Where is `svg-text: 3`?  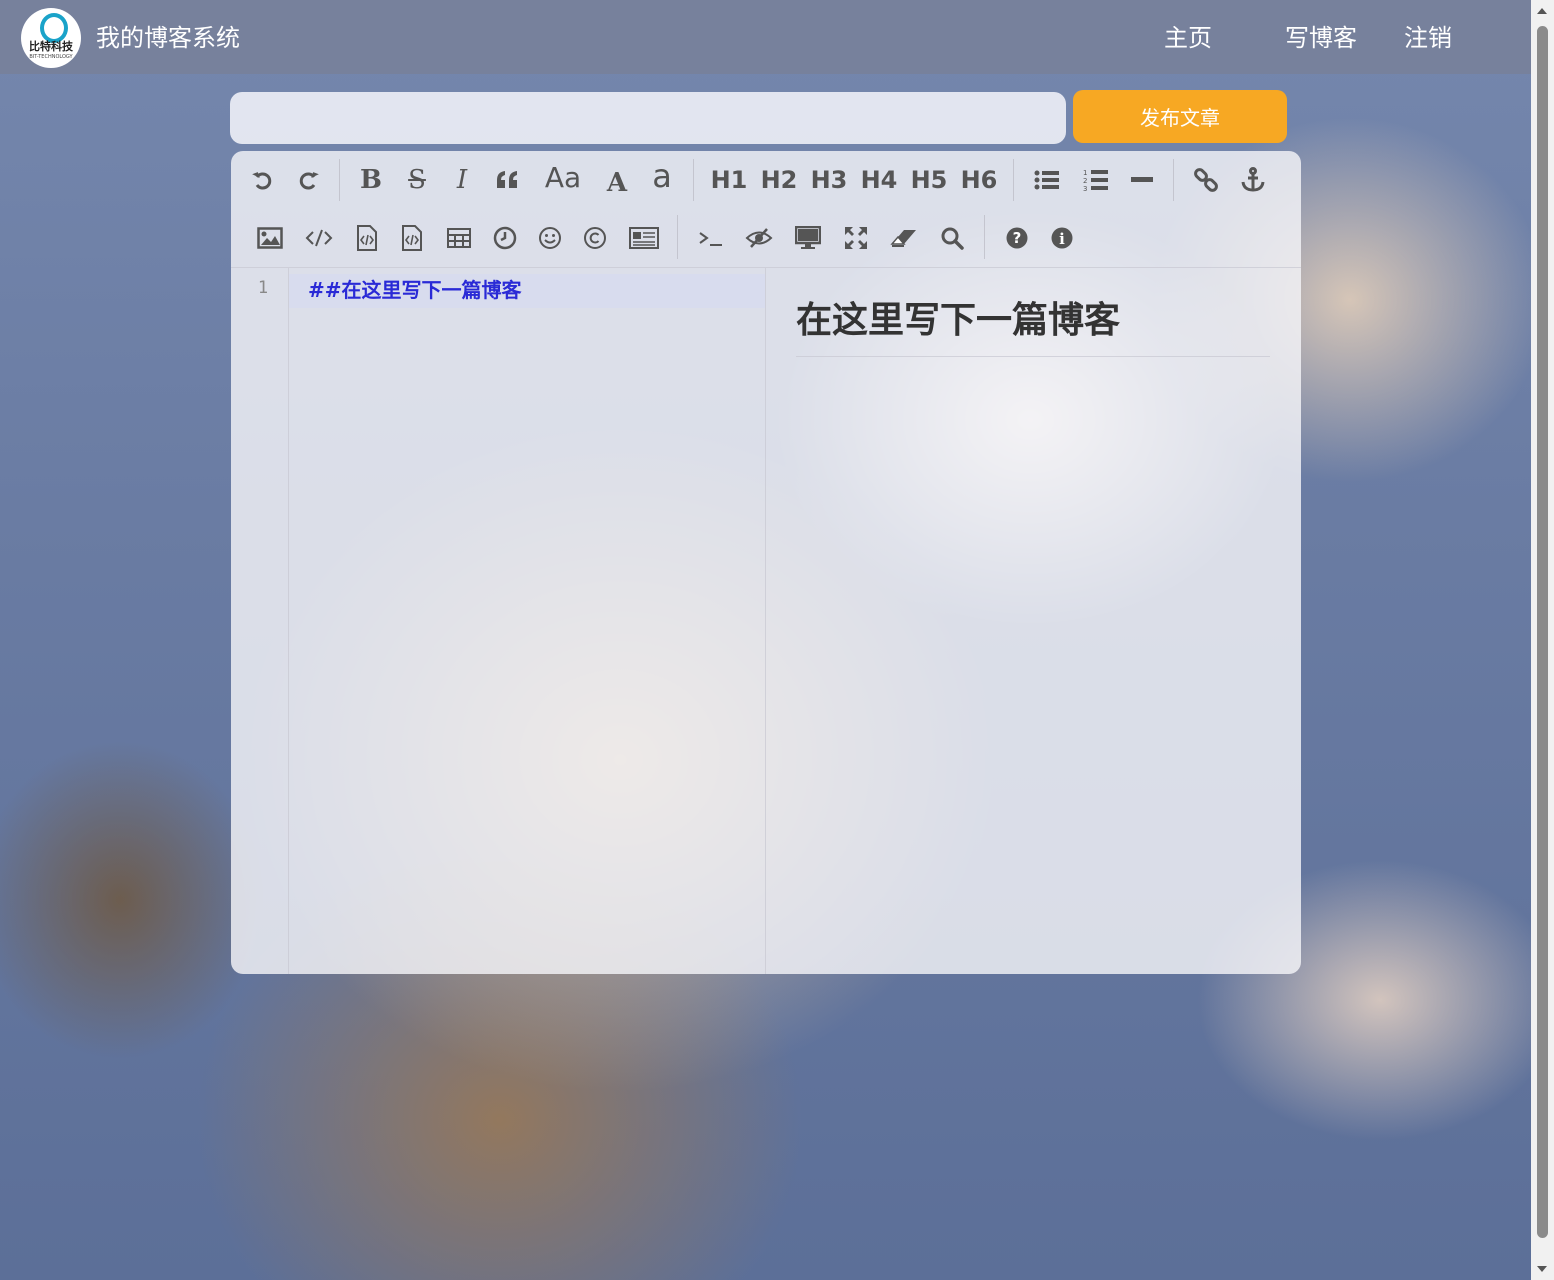
svg-text: 3 is located at coordinates (1085, 188).